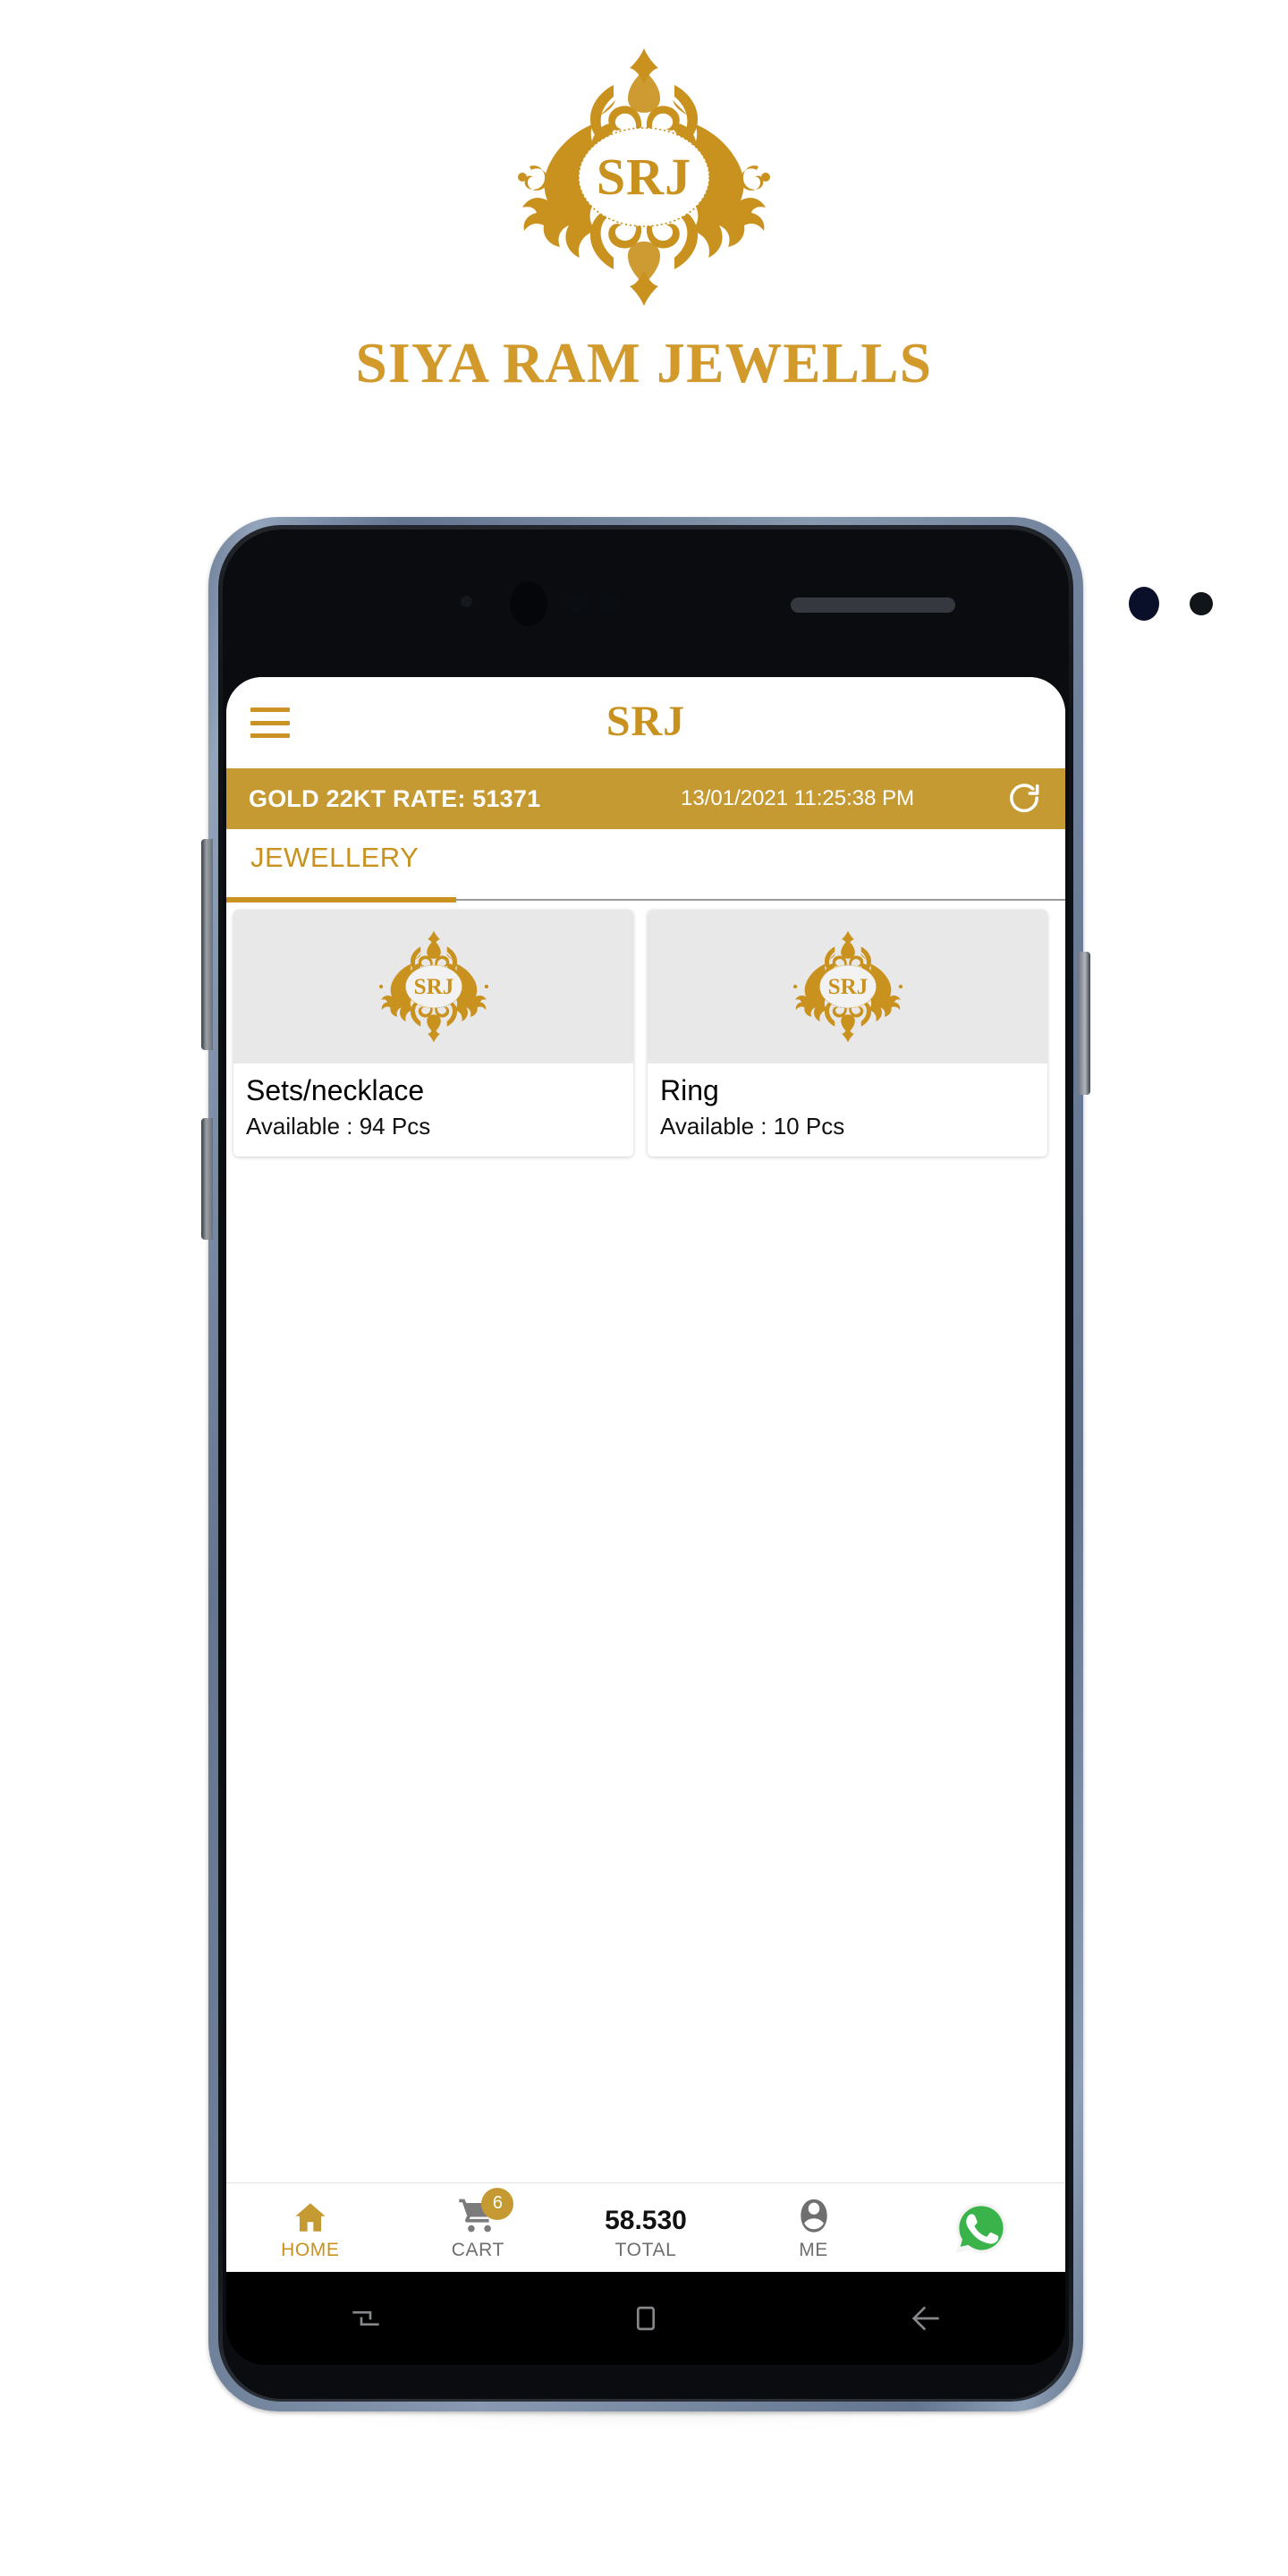  Describe the element at coordinates (395, 798) in the screenshot. I see `gold-rate-label: GOLD 22KT RATE: 51371` at that location.